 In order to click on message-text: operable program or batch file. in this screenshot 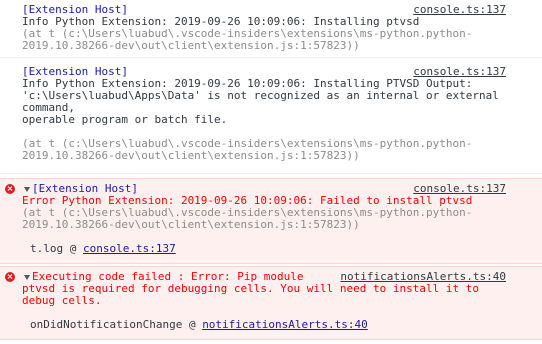, I will do `click(125, 119)`.